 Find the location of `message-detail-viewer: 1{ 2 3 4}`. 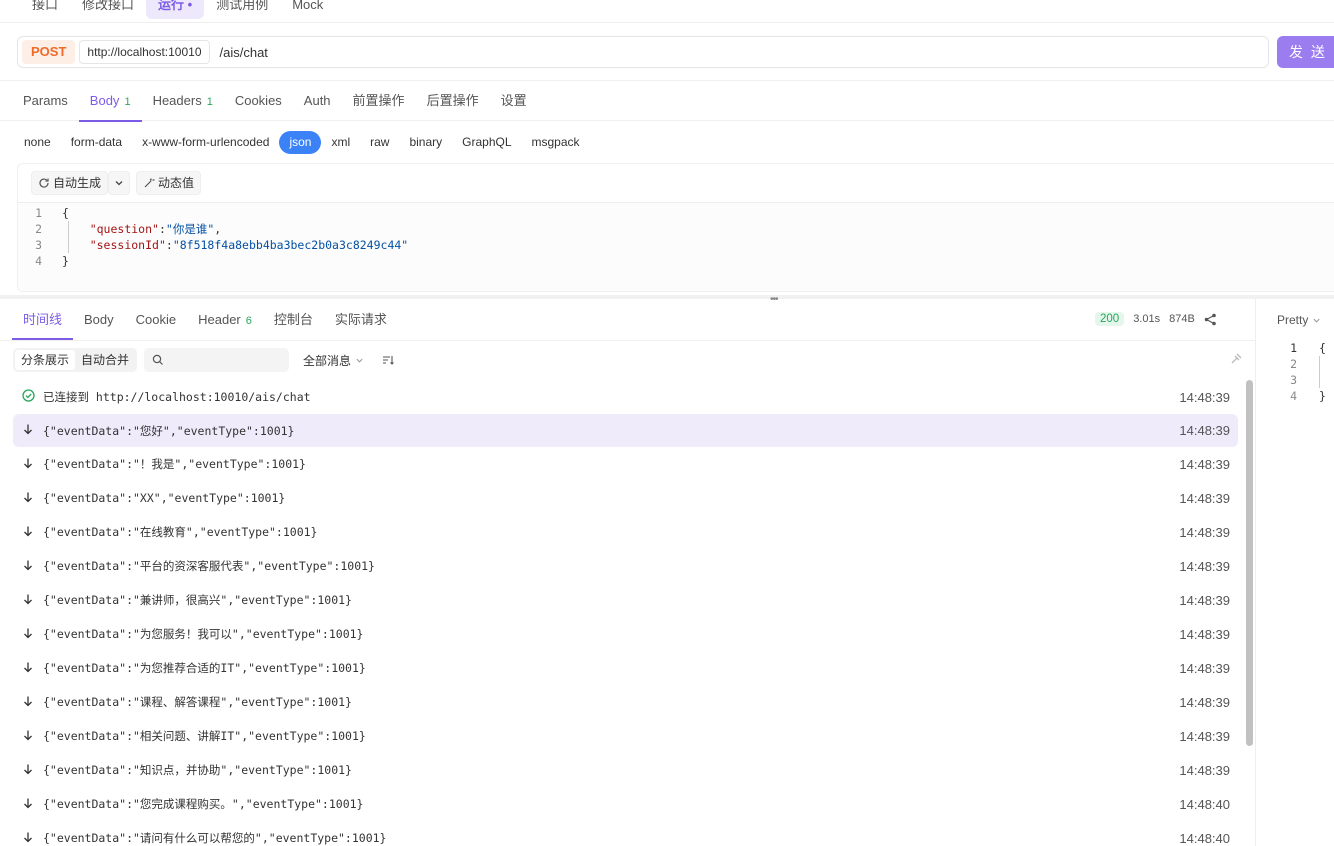

message-detail-viewer: 1{ 2 3 4} is located at coordinates (1305, 372).